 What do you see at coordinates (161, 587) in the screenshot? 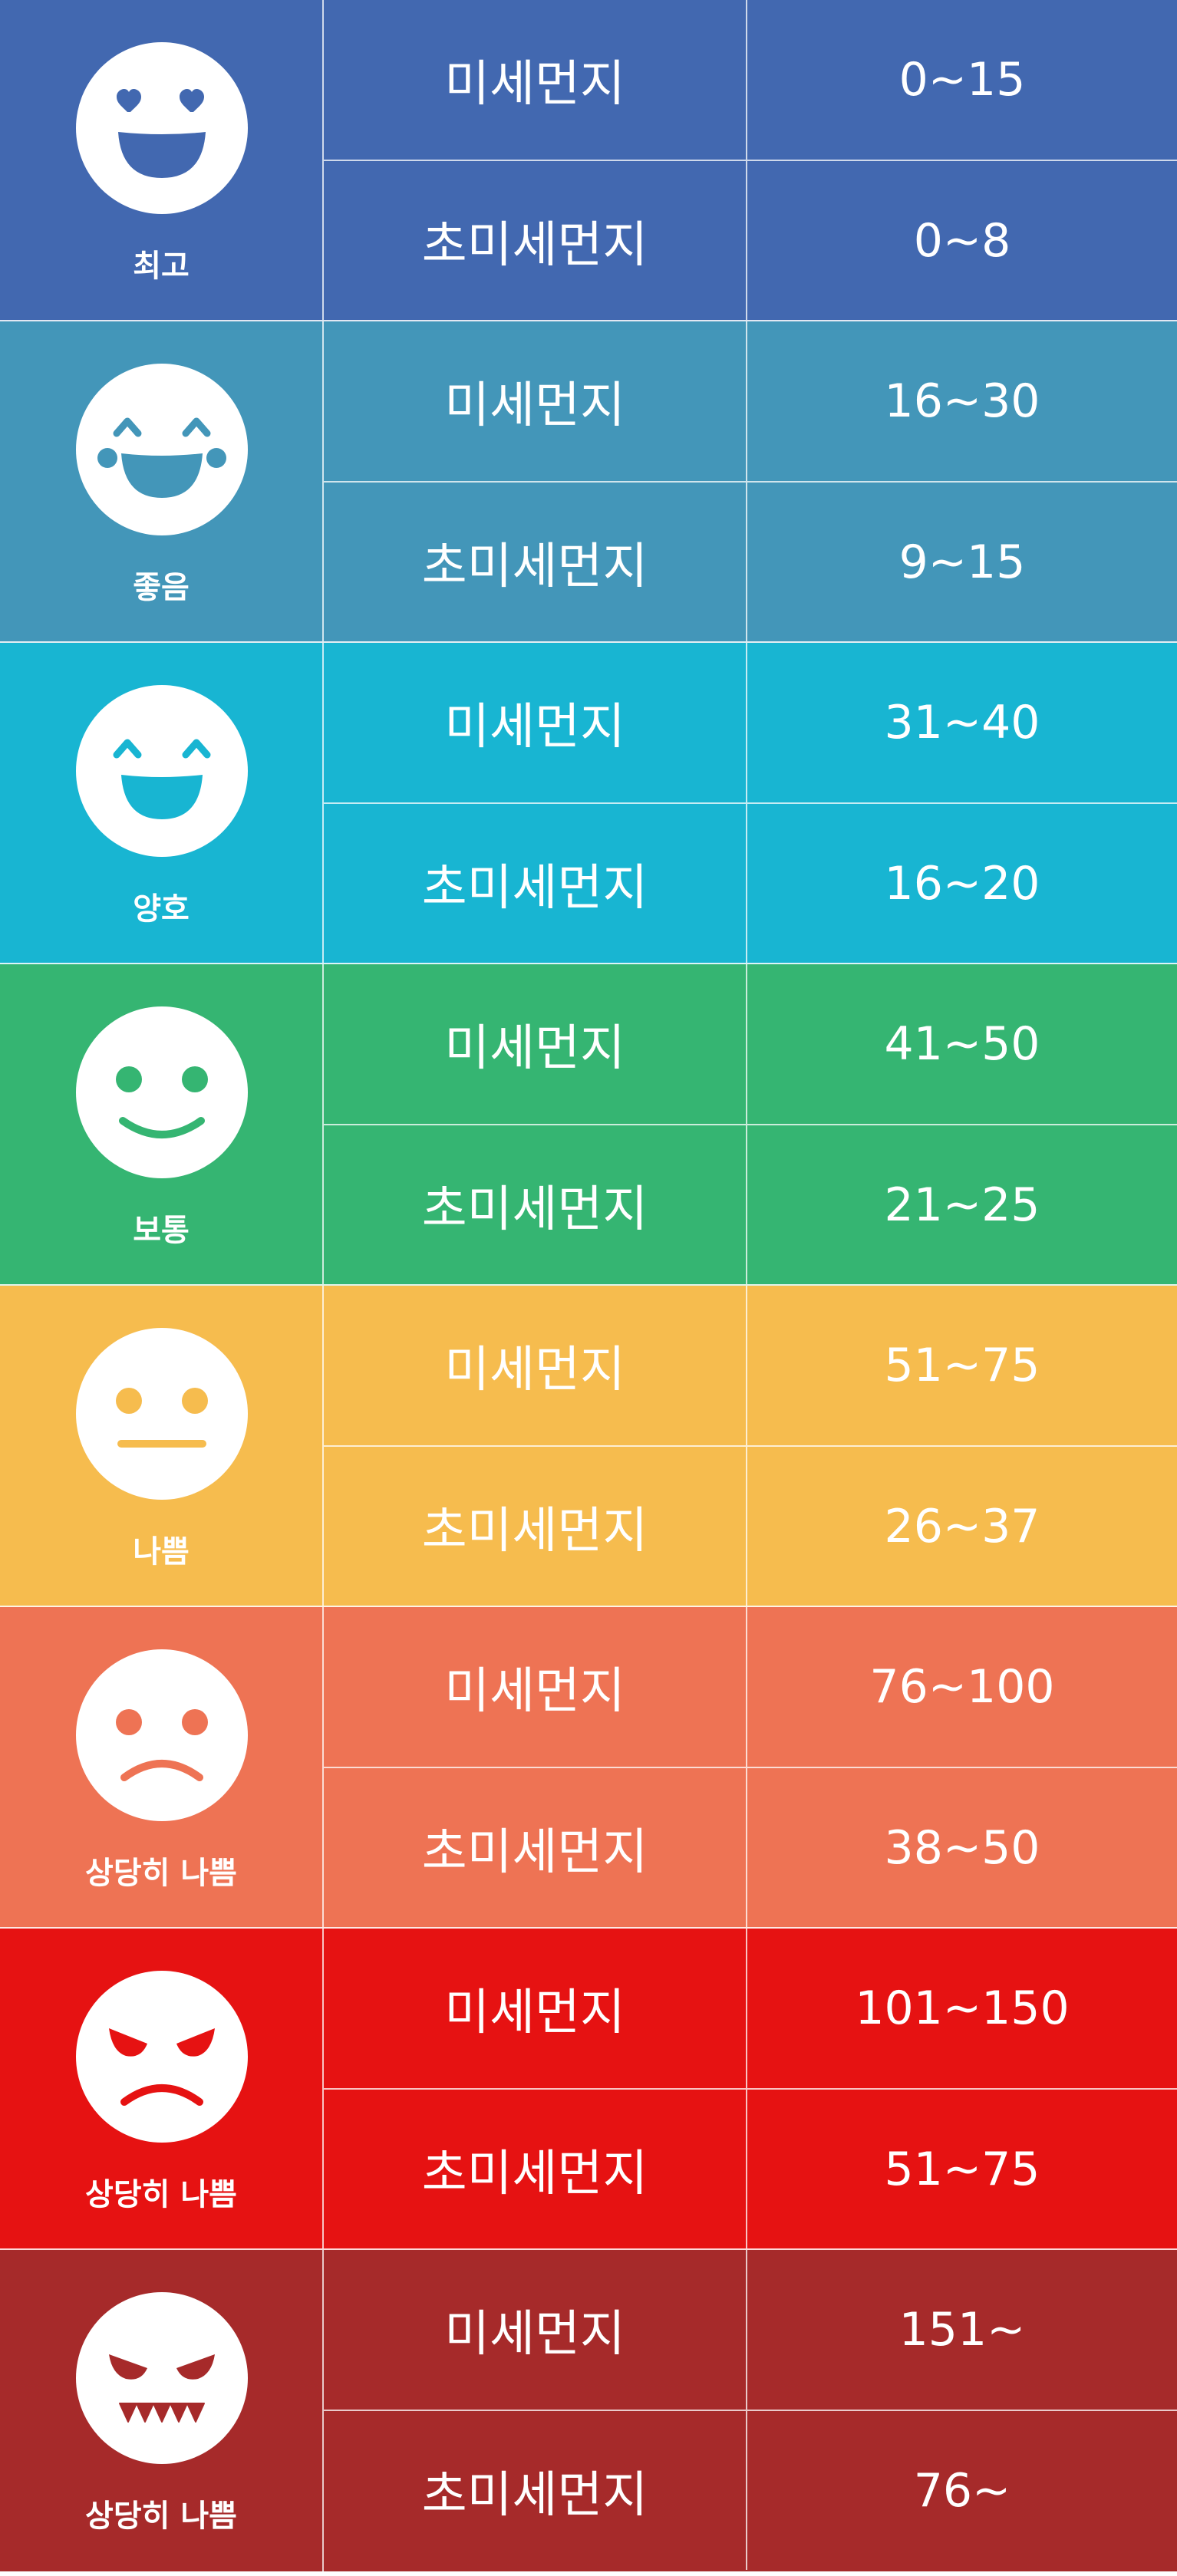
I see `grade-label: 좋음` at bounding box center [161, 587].